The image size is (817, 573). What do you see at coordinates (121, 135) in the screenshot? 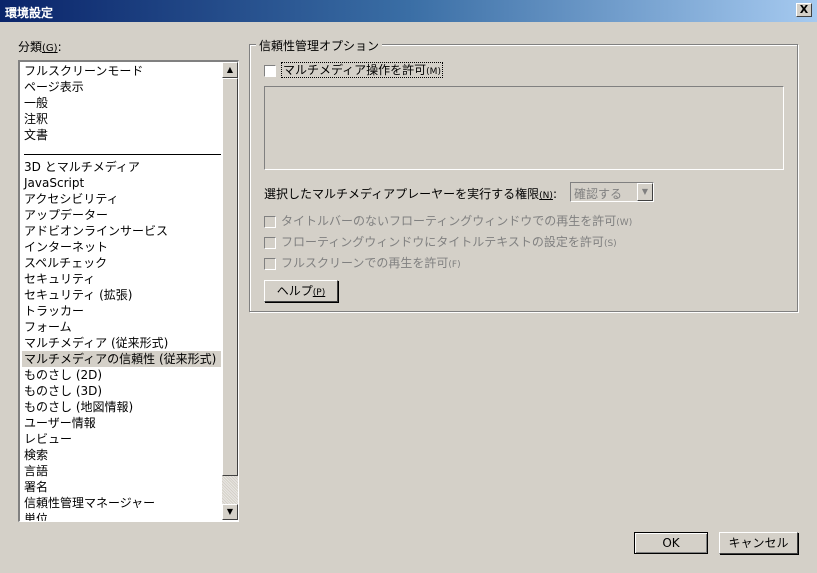
I see `list-item: 文書` at bounding box center [121, 135].